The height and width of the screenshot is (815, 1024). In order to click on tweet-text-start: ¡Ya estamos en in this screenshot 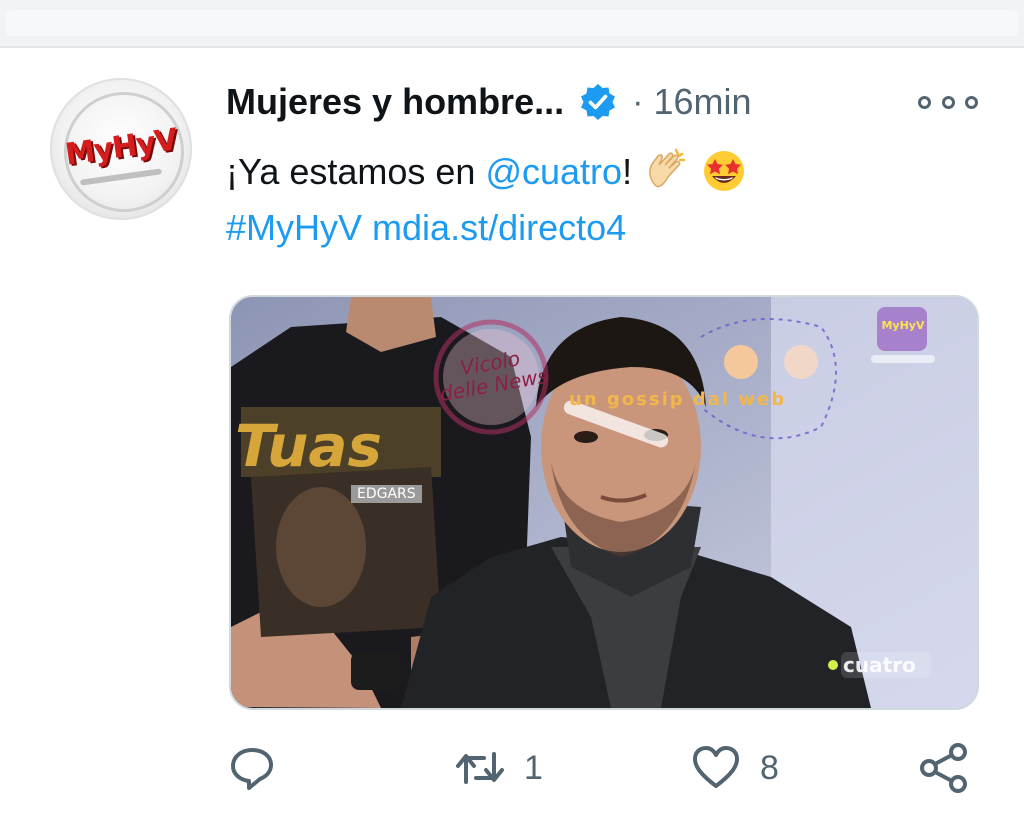, I will do `click(356, 171)`.